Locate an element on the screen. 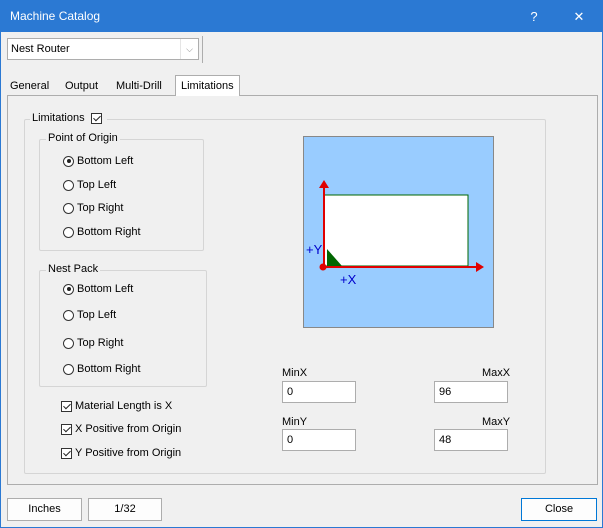 Image resolution: width=603 pixels, height=528 pixels. sheet-rectangle is located at coordinates (396, 230).